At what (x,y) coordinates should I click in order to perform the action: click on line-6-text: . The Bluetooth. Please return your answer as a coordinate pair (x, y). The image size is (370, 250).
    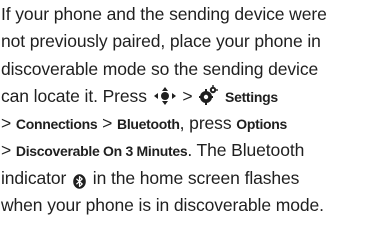
    Looking at the image, I should click on (246, 150).